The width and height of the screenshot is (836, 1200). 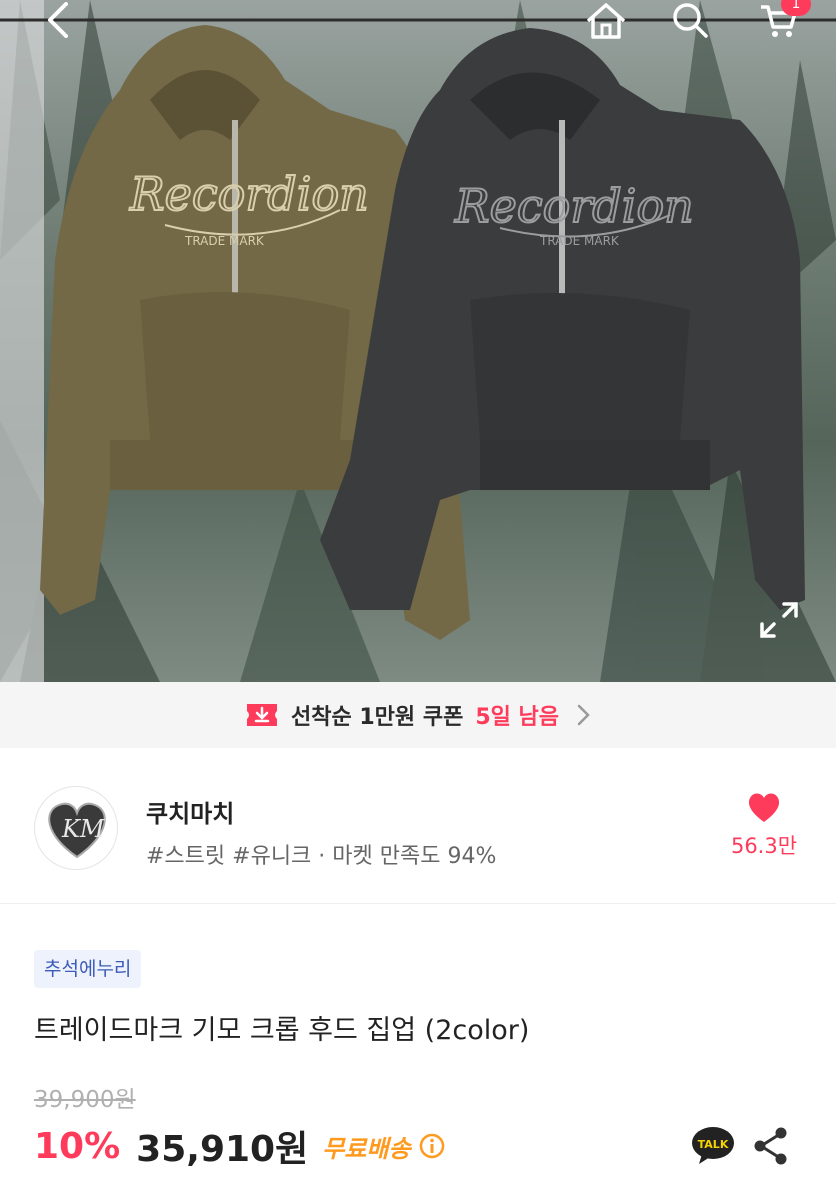 What do you see at coordinates (764, 807) in the screenshot?
I see `heart-icon` at bounding box center [764, 807].